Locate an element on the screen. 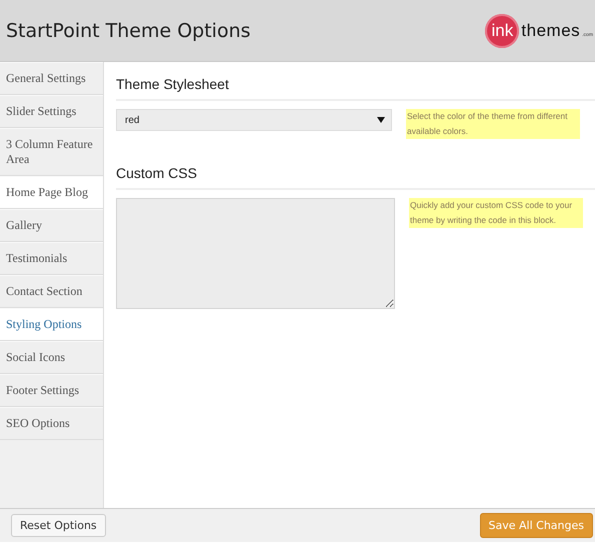 The image size is (595, 552). logo-badge: ink is located at coordinates (502, 31).